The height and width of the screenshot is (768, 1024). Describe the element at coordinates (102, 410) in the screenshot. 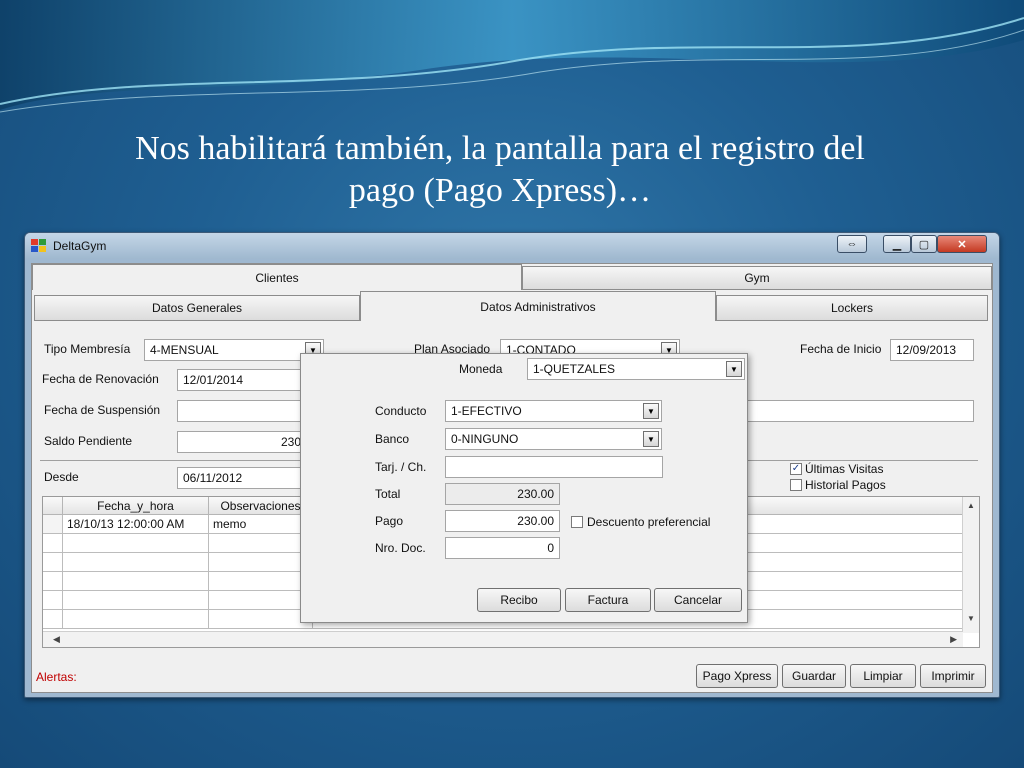

I see `fecha-suspension-label: Fecha de Suspensión` at that location.